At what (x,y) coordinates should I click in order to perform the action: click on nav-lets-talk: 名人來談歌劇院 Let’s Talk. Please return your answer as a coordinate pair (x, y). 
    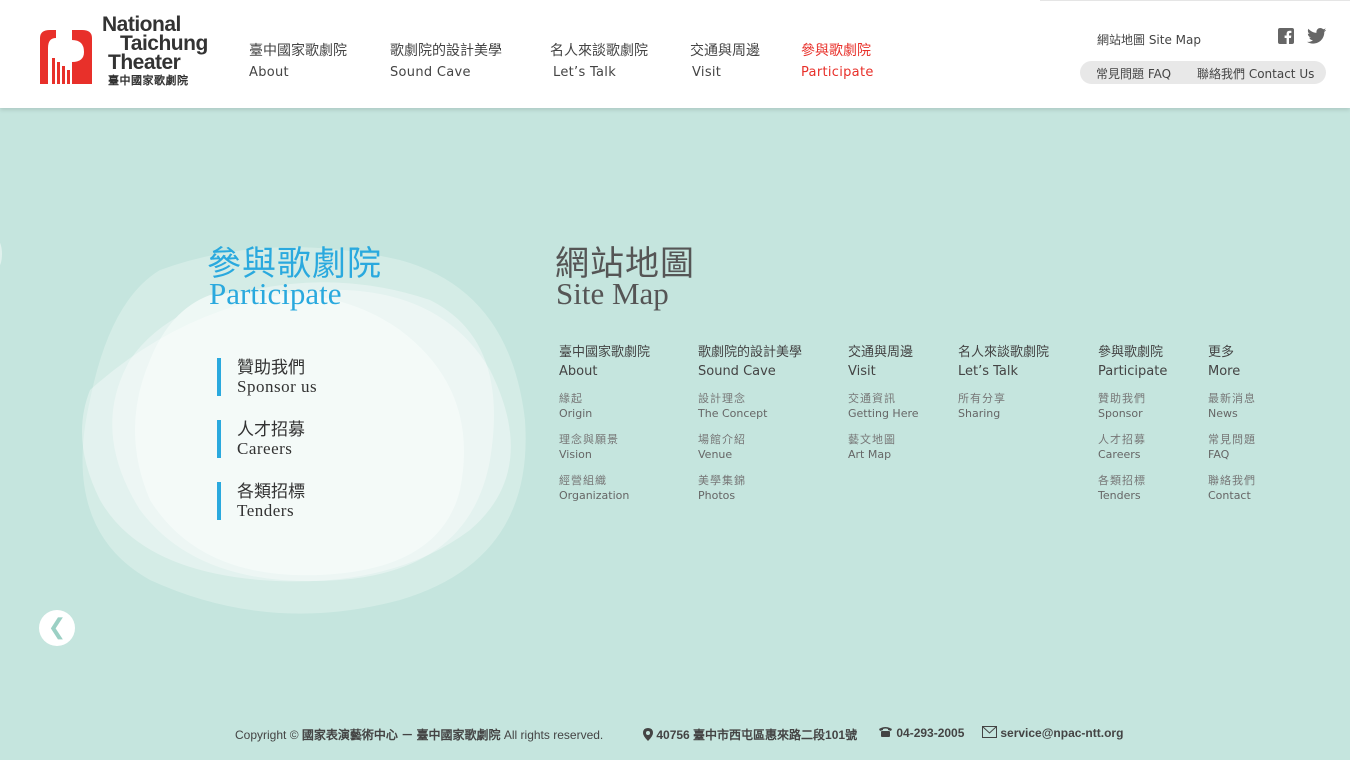
    Looking at the image, I should click on (599, 62).